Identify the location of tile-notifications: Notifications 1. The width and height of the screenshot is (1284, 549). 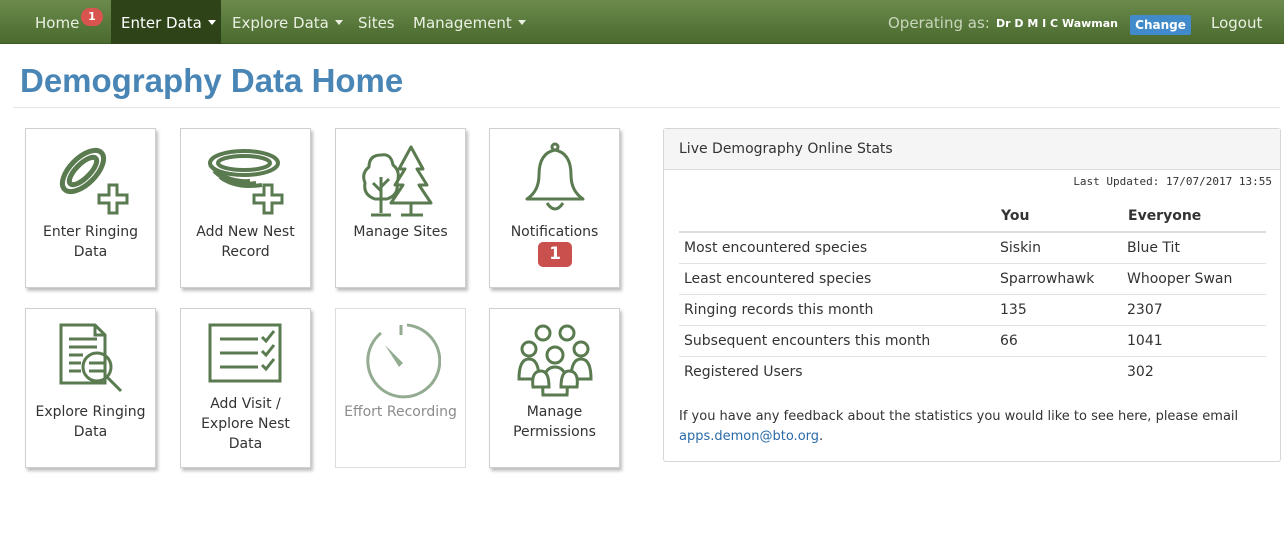
(554, 208).